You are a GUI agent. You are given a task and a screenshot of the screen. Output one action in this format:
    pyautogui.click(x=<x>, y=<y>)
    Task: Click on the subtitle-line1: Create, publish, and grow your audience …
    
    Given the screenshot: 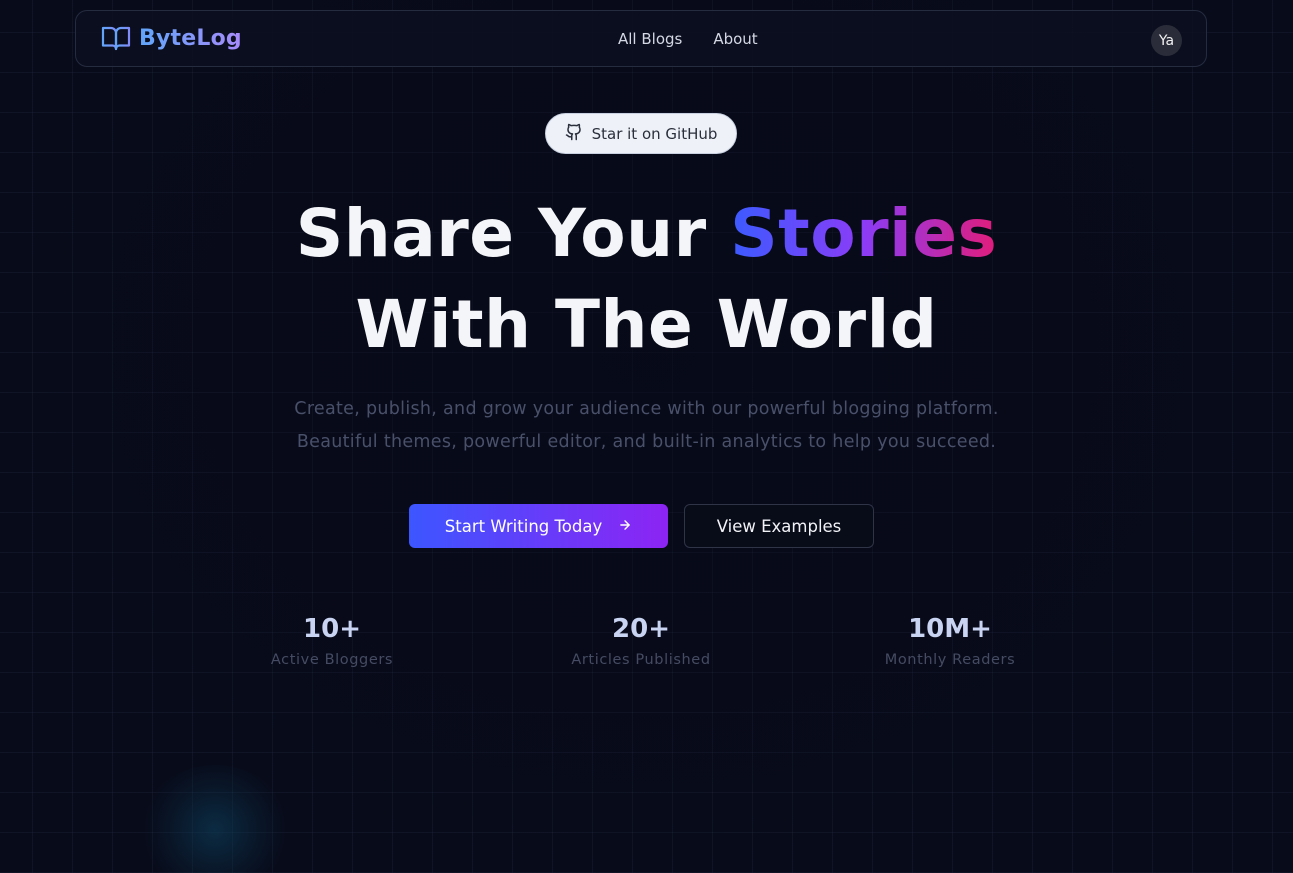 What is the action you would take?
    pyautogui.click(x=646, y=409)
    